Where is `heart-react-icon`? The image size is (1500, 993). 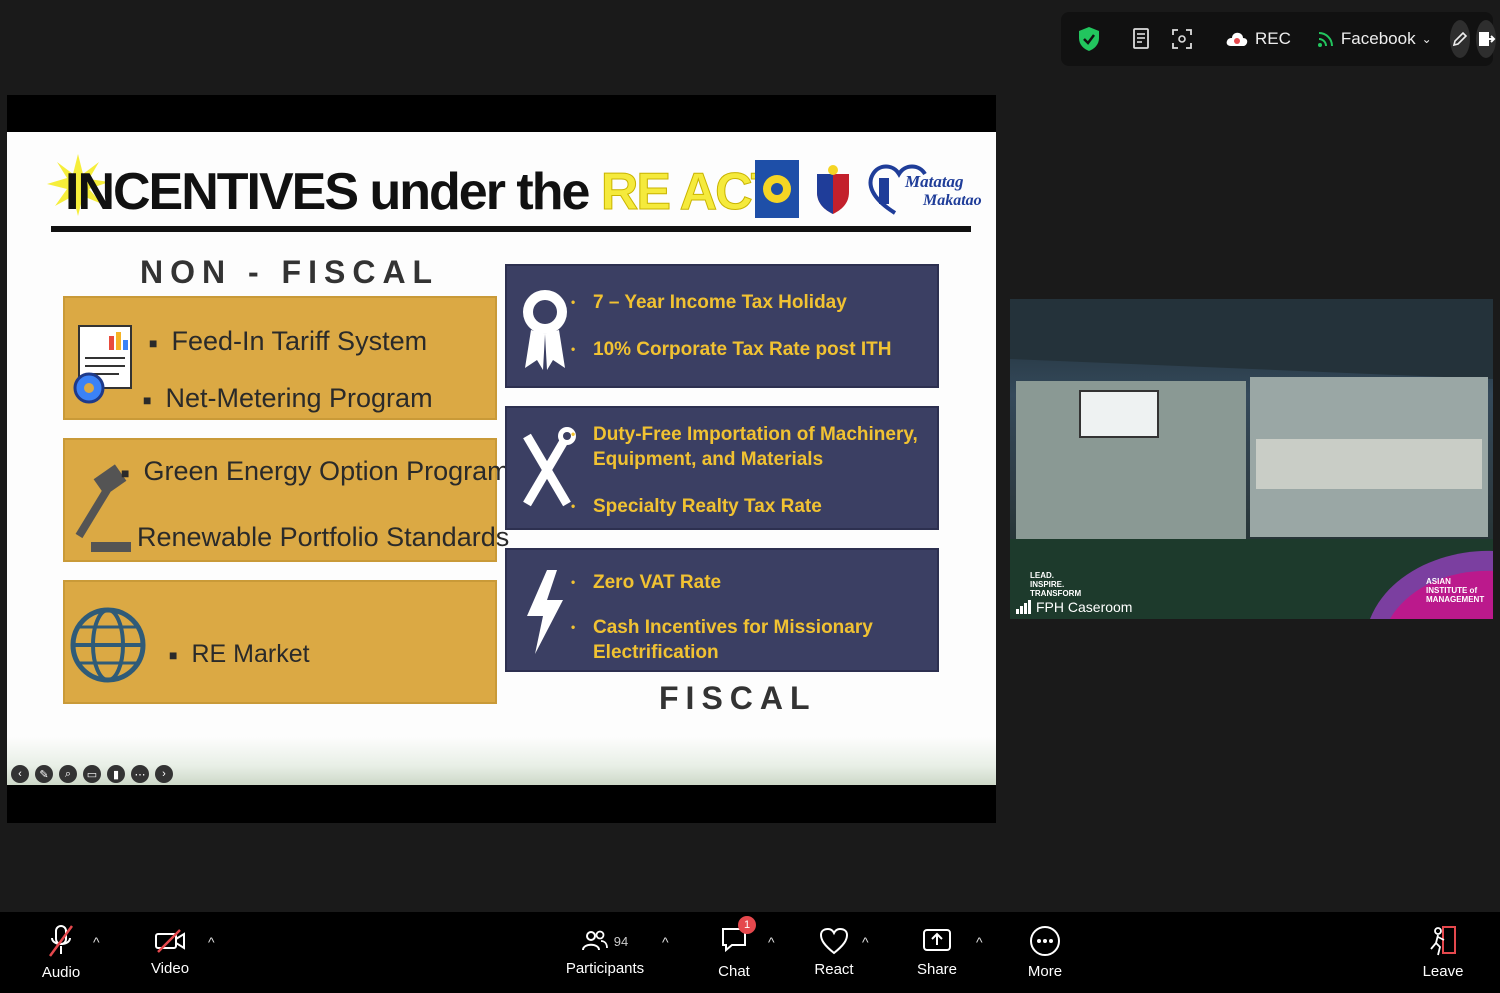
heart-react-icon is located at coordinates (834, 941).